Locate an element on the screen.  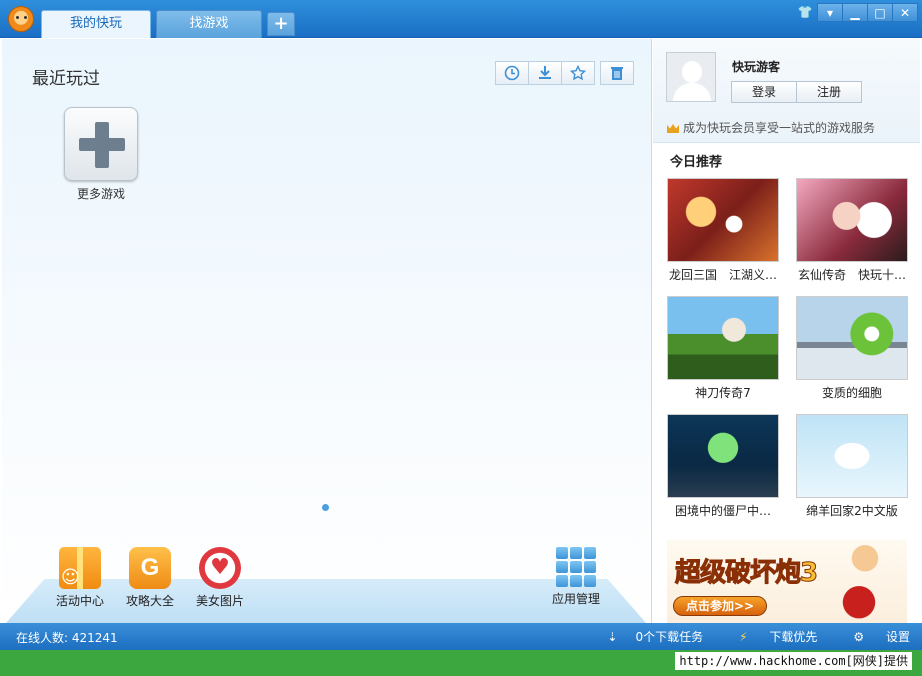
minimize-button: ▁ is located at coordinates (855, 12).